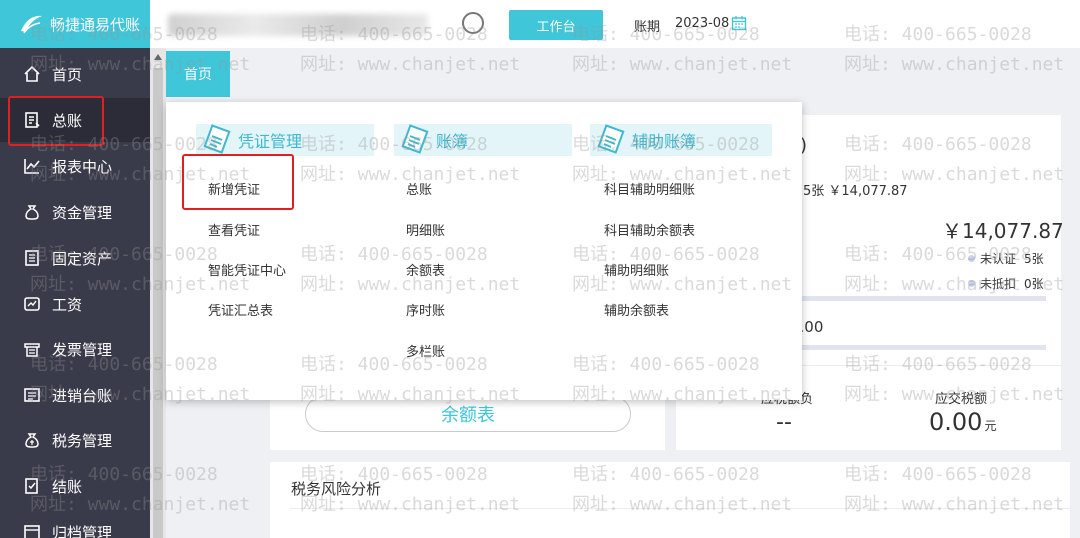  What do you see at coordinates (32, 304) in the screenshot?
I see `salary-icon` at bounding box center [32, 304].